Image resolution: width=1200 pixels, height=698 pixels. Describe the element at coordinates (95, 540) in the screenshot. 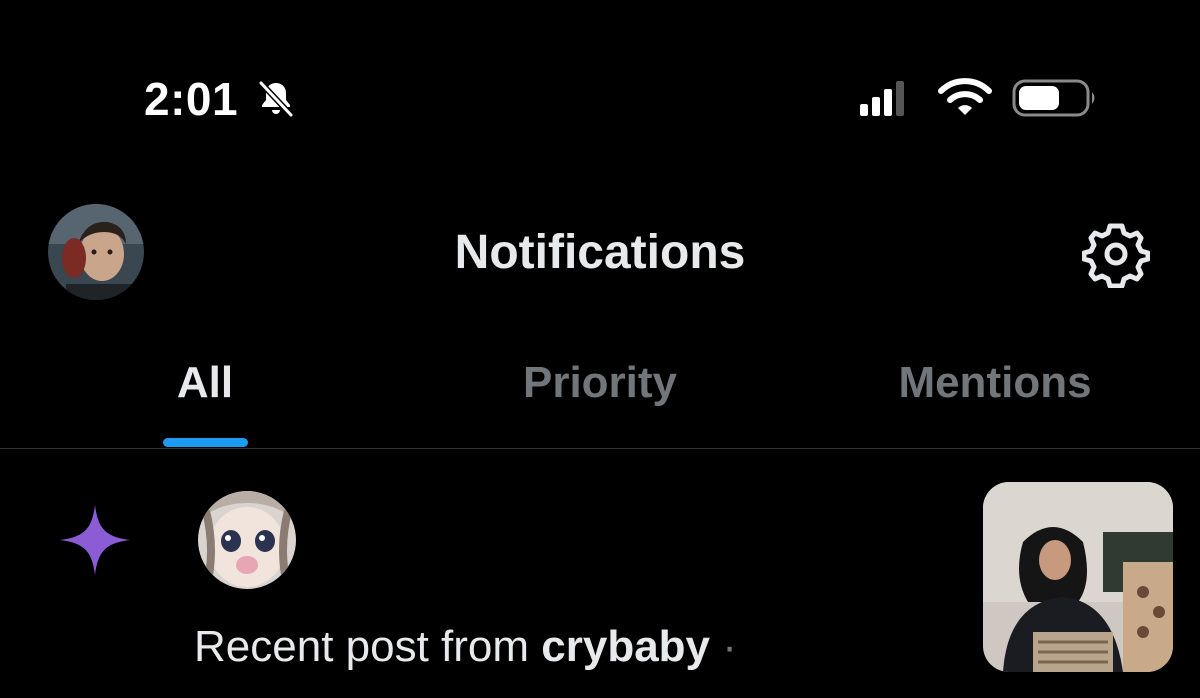

I see `sparkle-icon` at that location.